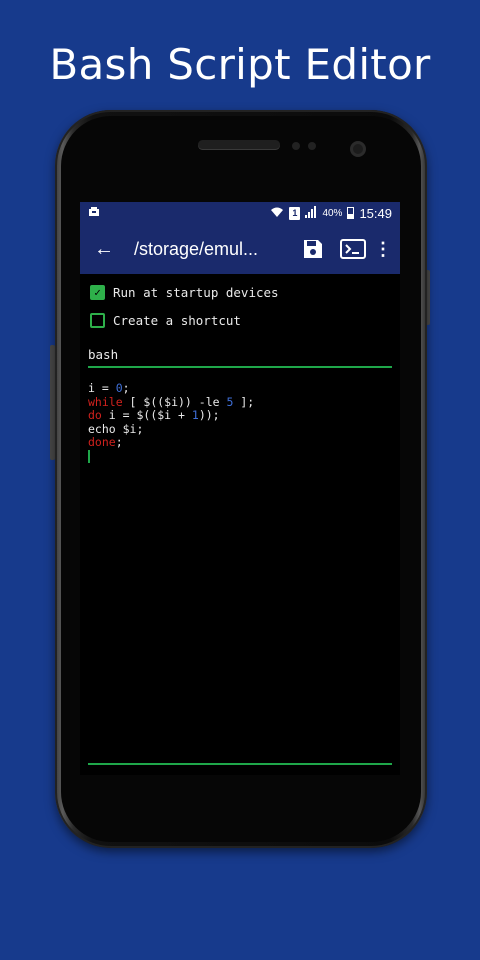  What do you see at coordinates (171, 401) in the screenshot?
I see `code-line: while [ $(($i)) -le 5 ];` at bounding box center [171, 401].